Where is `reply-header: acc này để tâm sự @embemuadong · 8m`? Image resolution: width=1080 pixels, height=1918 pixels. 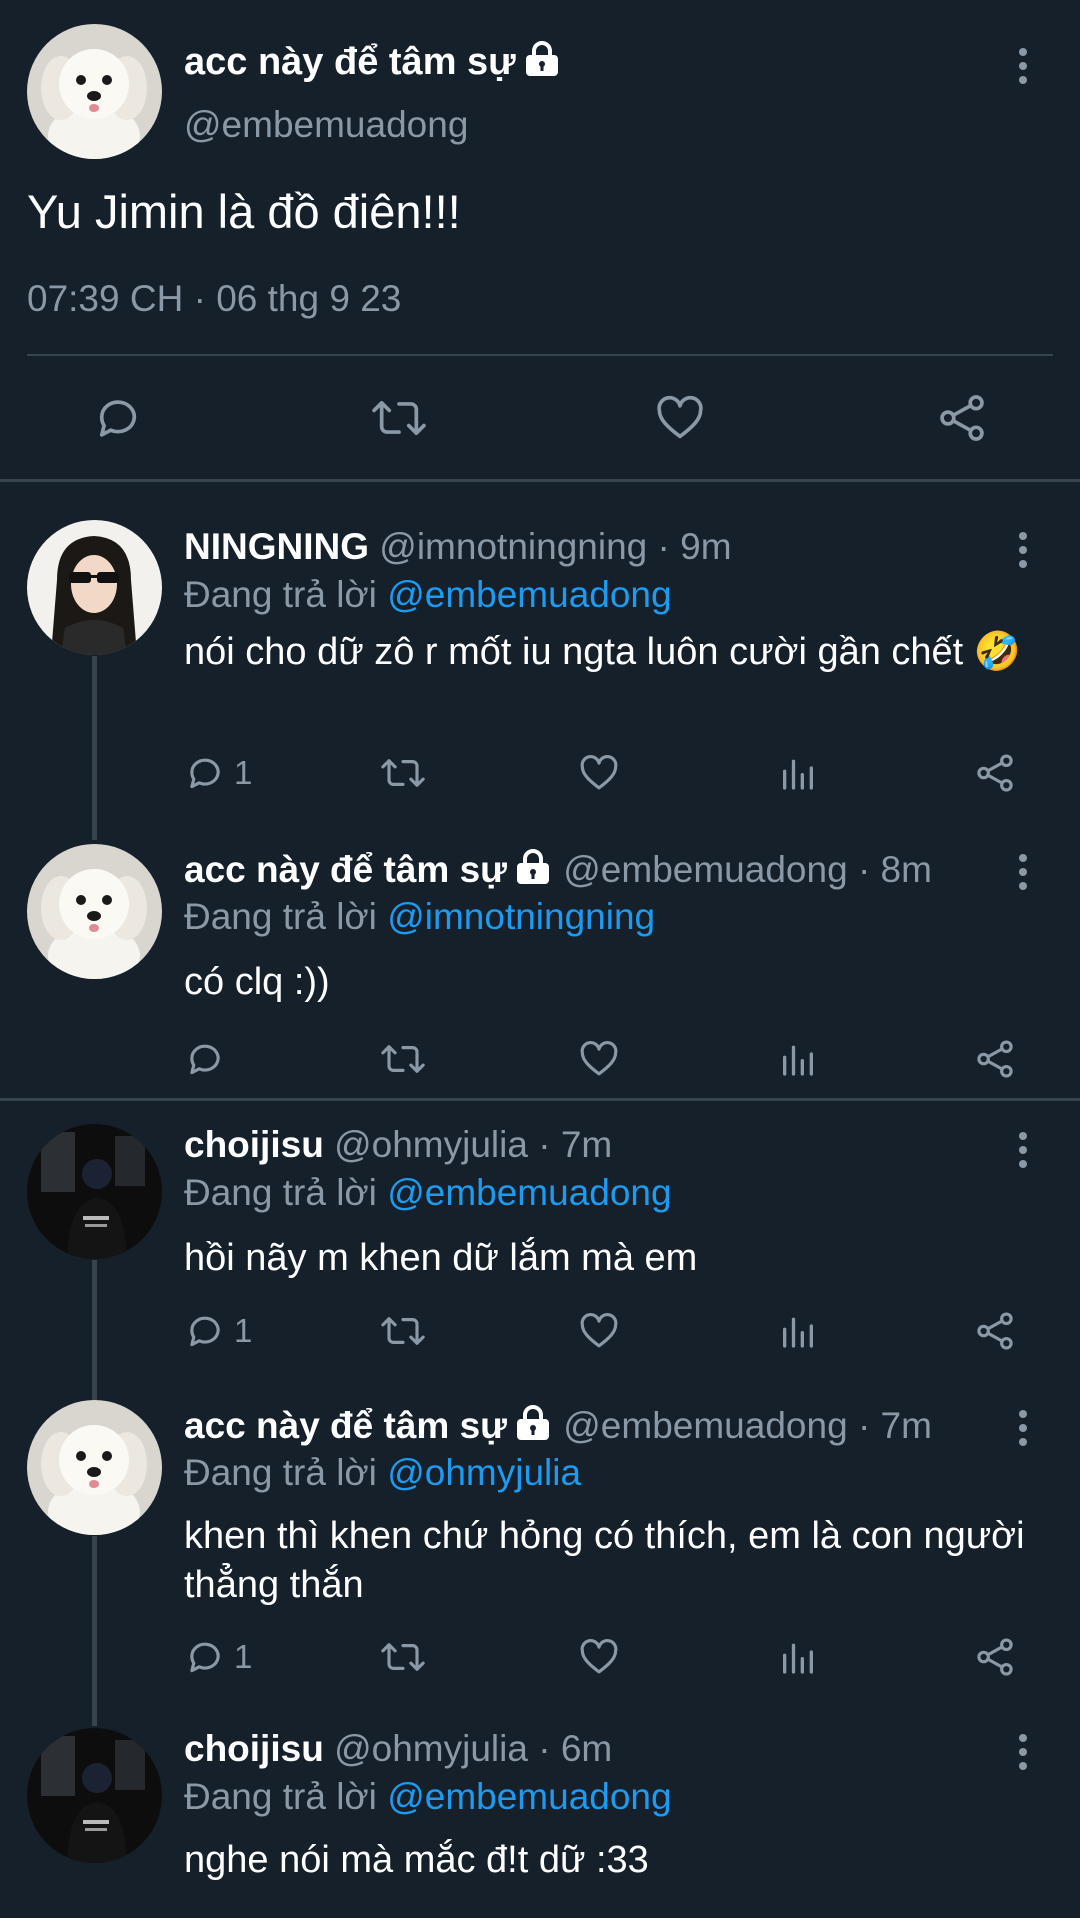
reply-header: acc này để tâm sự @embemuadong · 8m is located at coordinates (558, 871).